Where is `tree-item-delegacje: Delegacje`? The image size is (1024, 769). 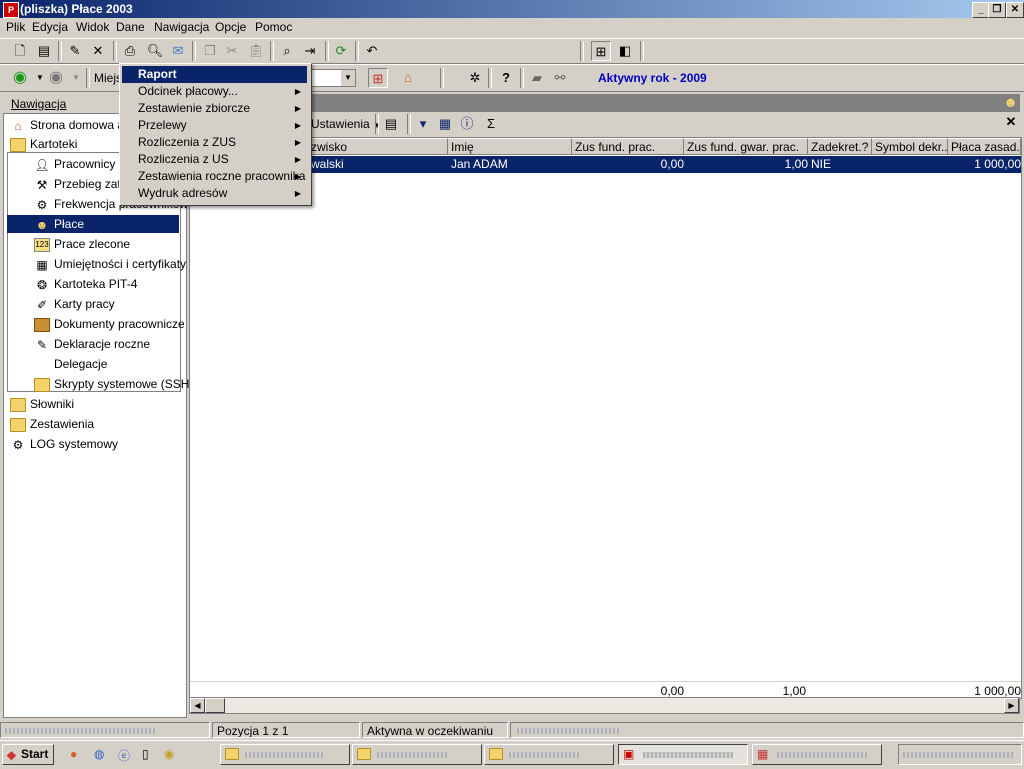 tree-item-delegacje: Delegacje is located at coordinates (80, 364).